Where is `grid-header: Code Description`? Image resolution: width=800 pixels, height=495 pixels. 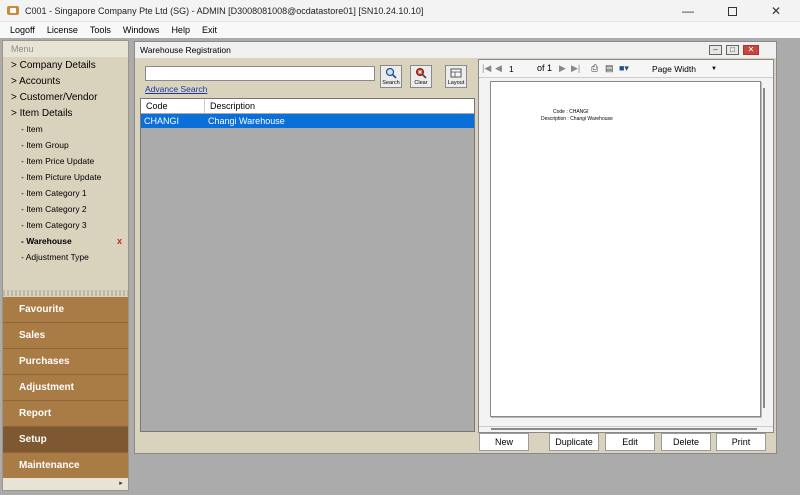 grid-header: Code Description is located at coordinates (307, 106).